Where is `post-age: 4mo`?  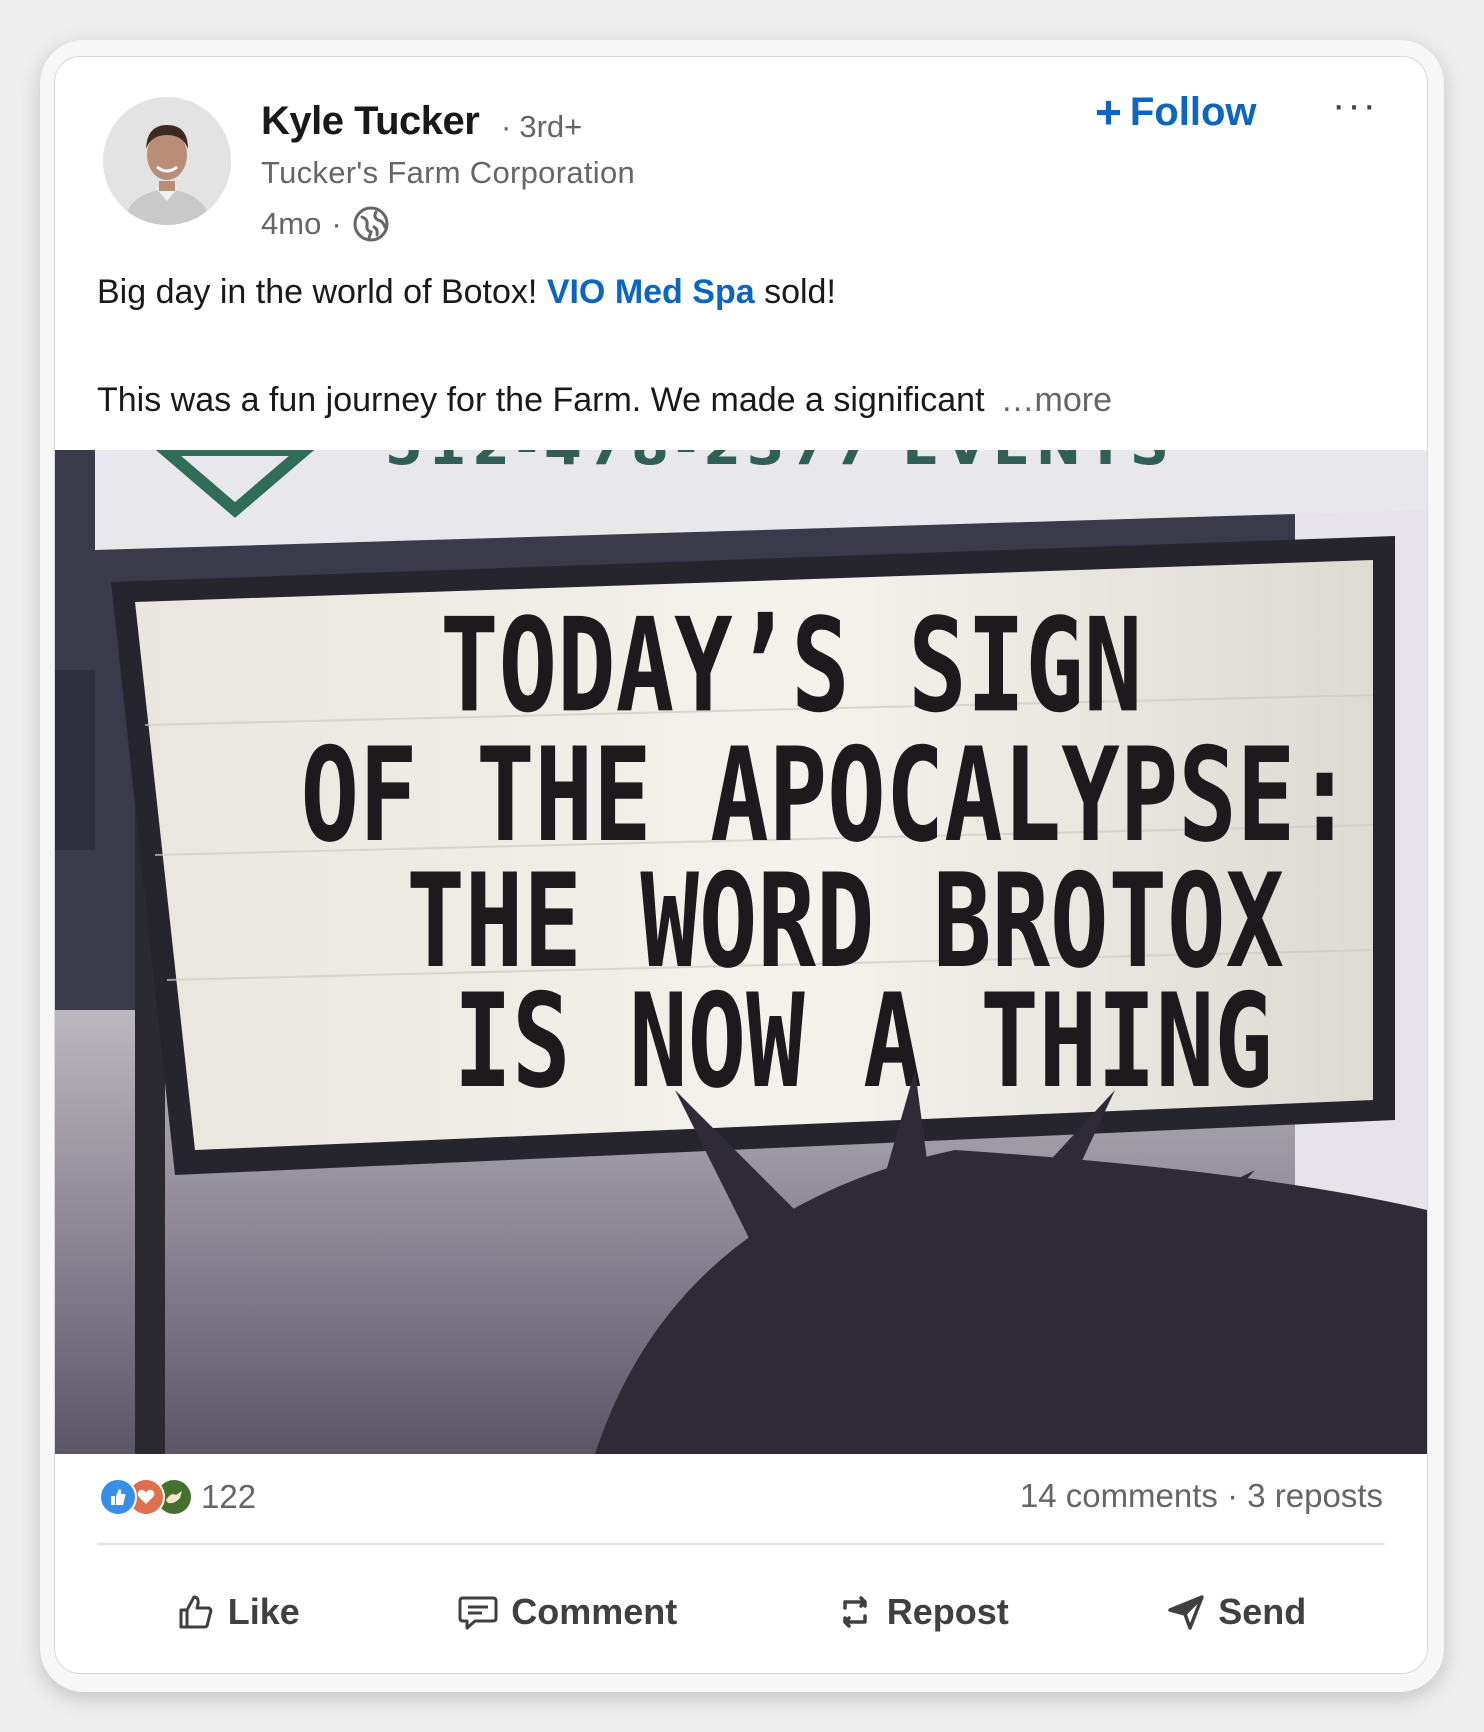 post-age: 4mo is located at coordinates (291, 223).